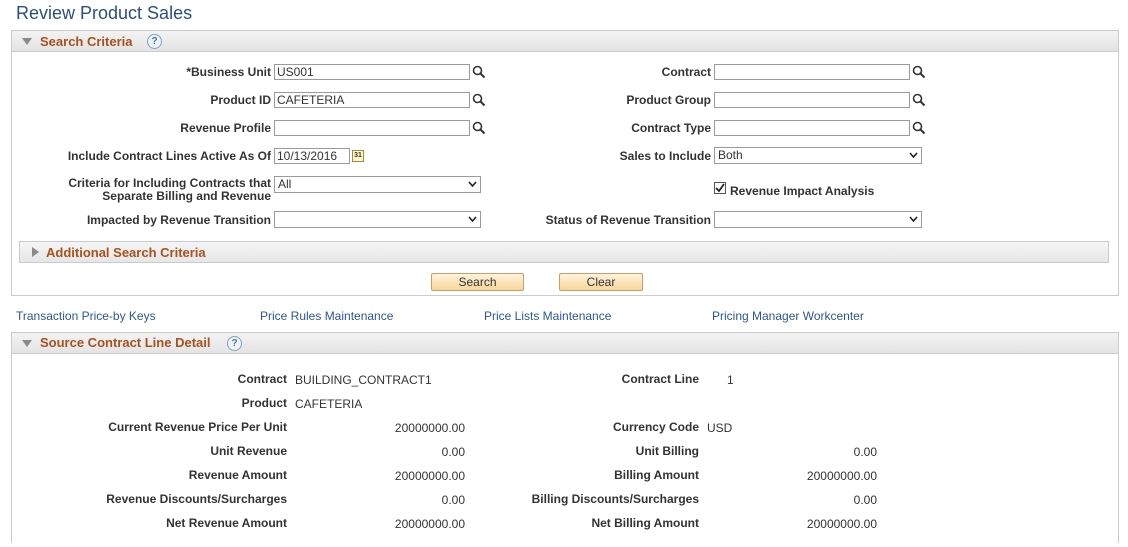  What do you see at coordinates (477, 282) in the screenshot?
I see `search-button: Search` at bounding box center [477, 282].